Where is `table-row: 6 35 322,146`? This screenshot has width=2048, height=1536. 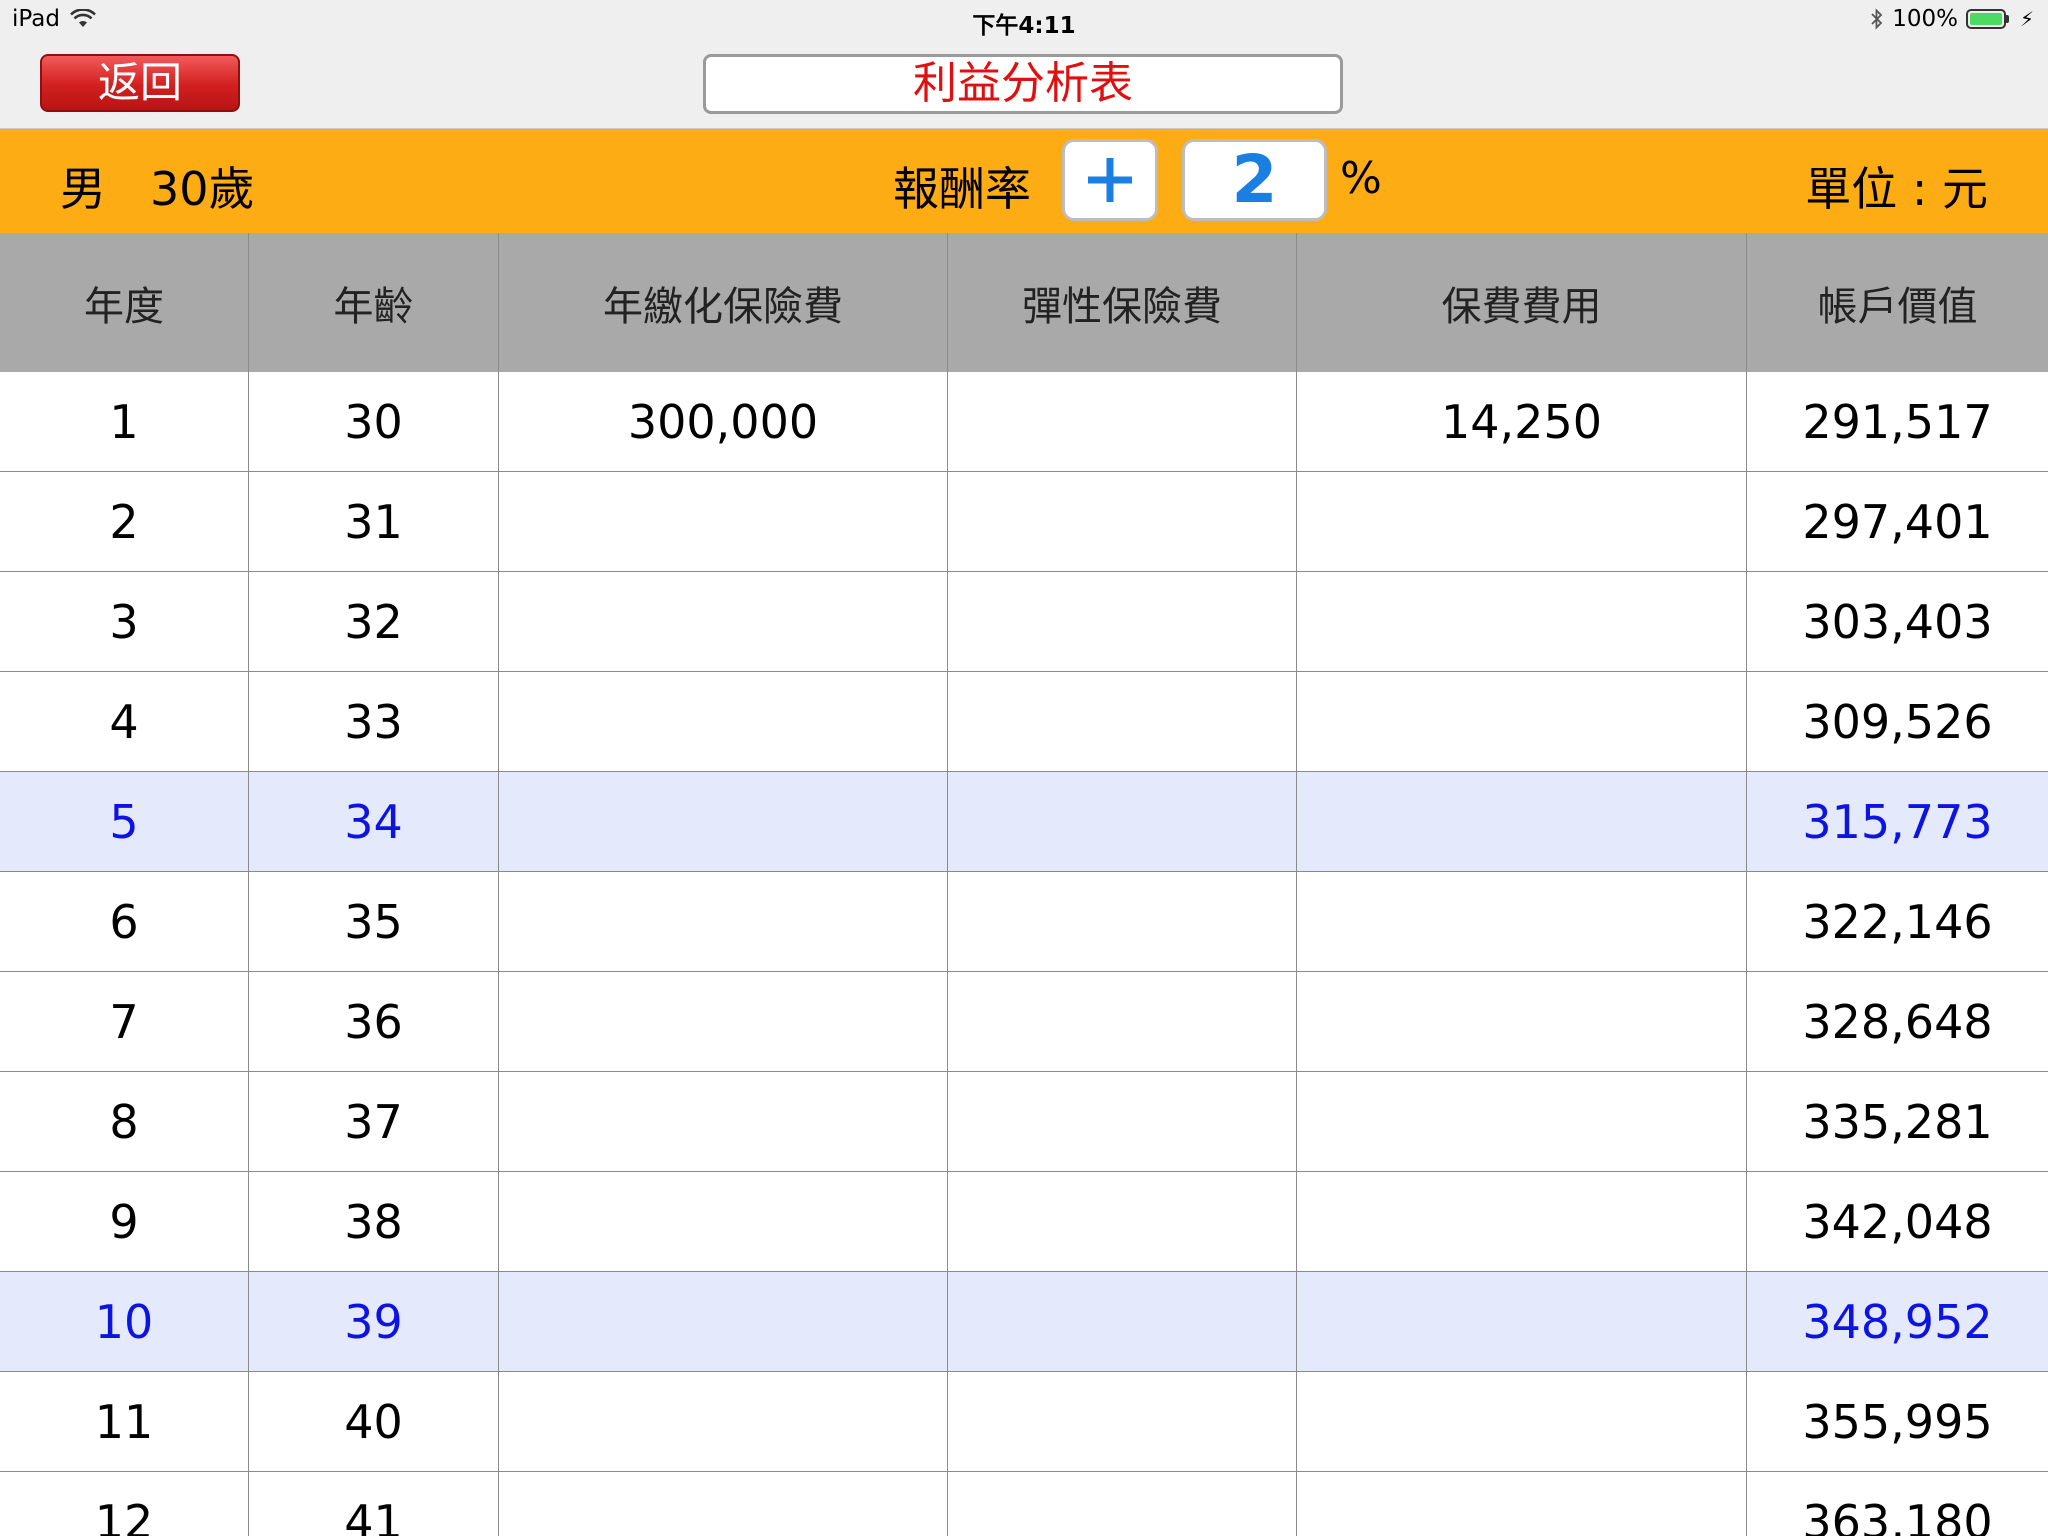
table-row: 6 35 322,146 is located at coordinates (1024, 922).